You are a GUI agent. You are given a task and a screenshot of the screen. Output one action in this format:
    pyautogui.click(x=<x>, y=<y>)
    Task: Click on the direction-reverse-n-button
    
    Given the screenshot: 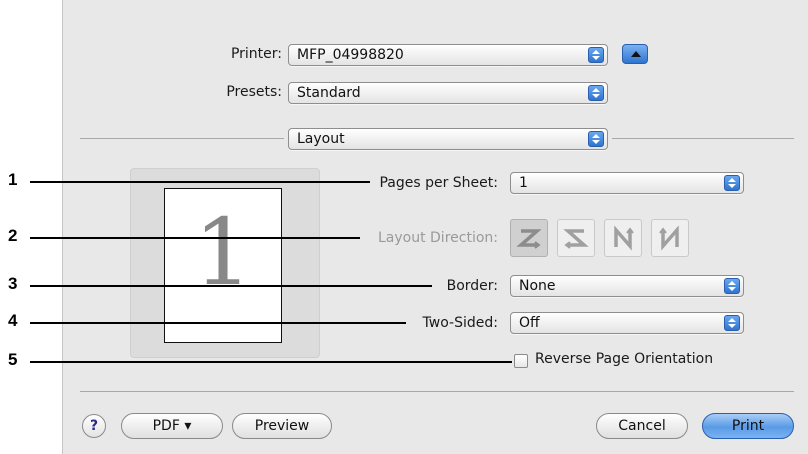 What is the action you would take?
    pyautogui.click(x=670, y=238)
    